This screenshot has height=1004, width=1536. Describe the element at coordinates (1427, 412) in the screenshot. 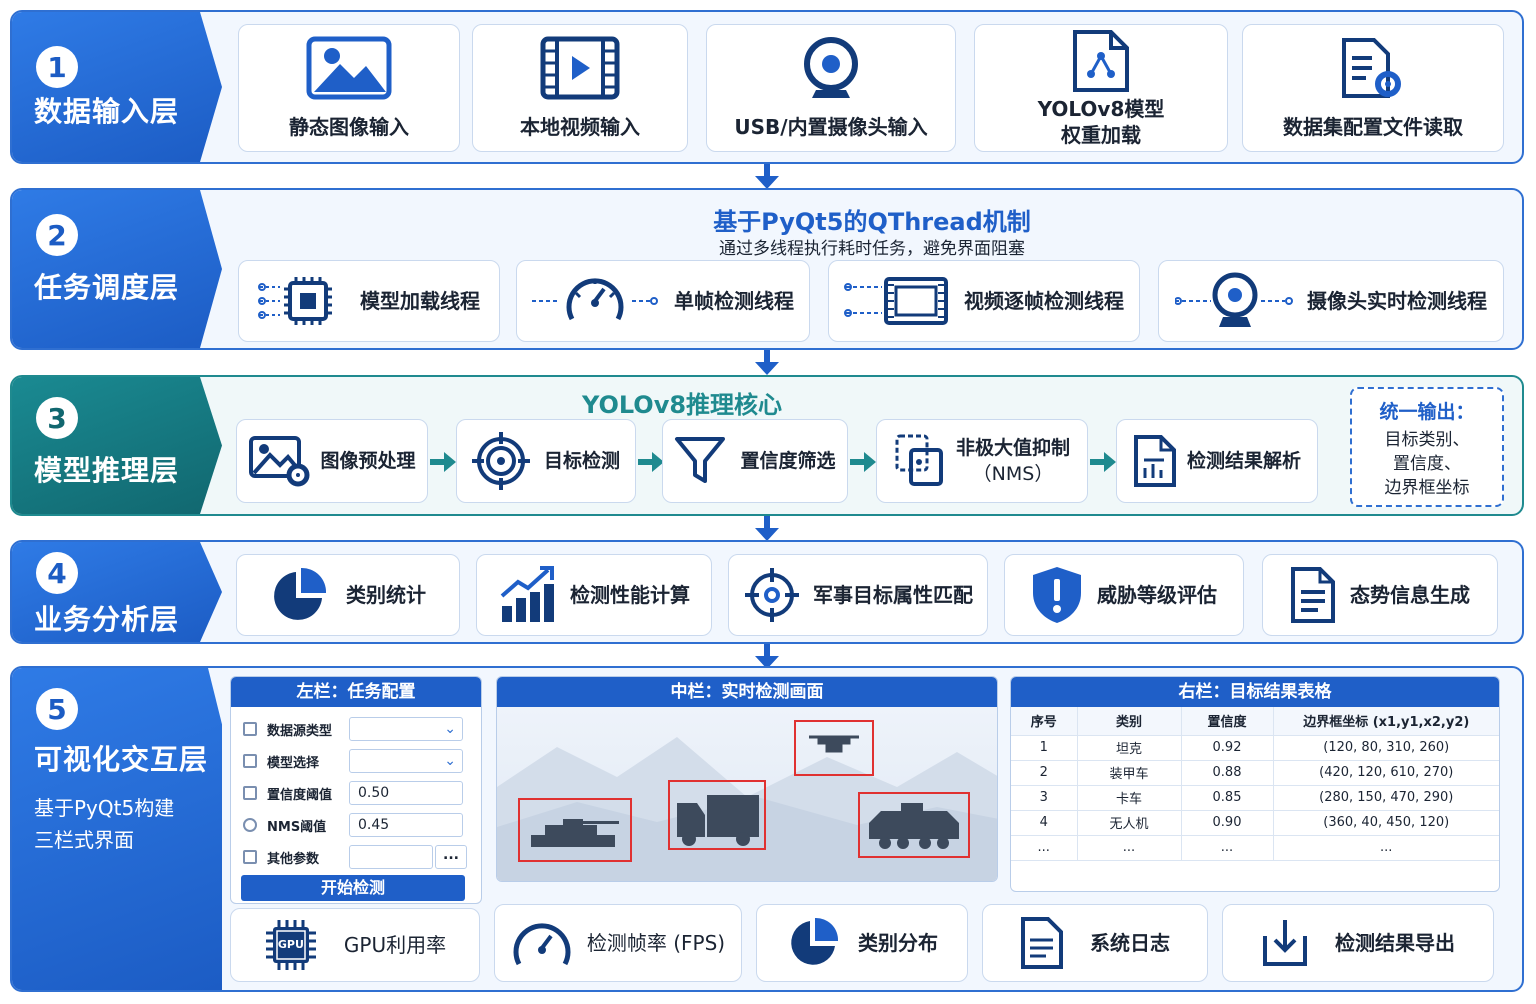

I see `unified-output-title: 统一输出：` at that location.